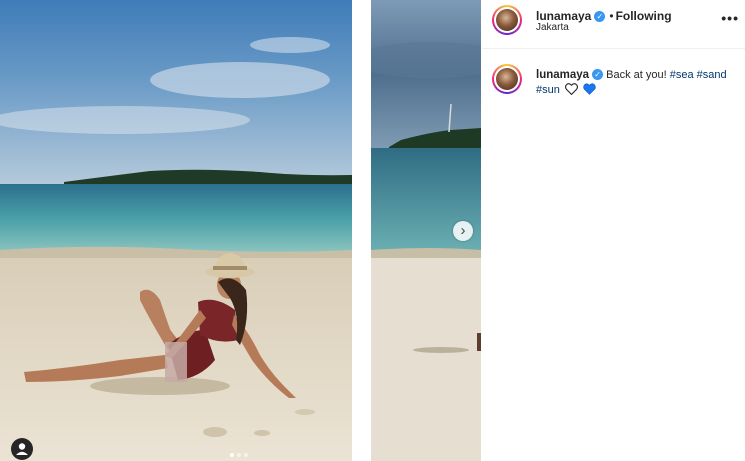 The image size is (745, 461). I want to click on caption-username: lunamaya, so click(562, 75).